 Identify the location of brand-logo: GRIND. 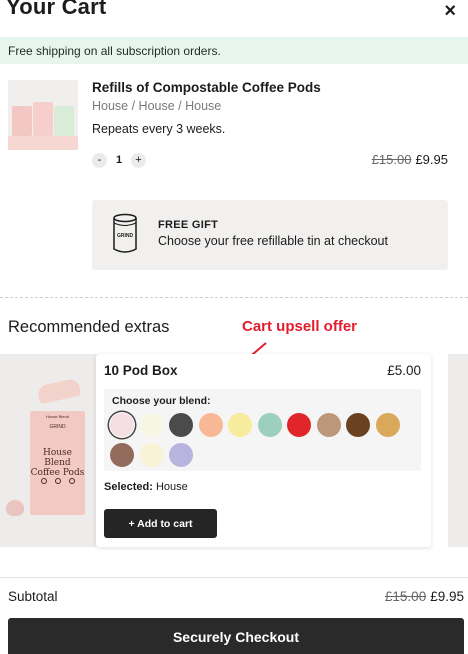
(57, 427).